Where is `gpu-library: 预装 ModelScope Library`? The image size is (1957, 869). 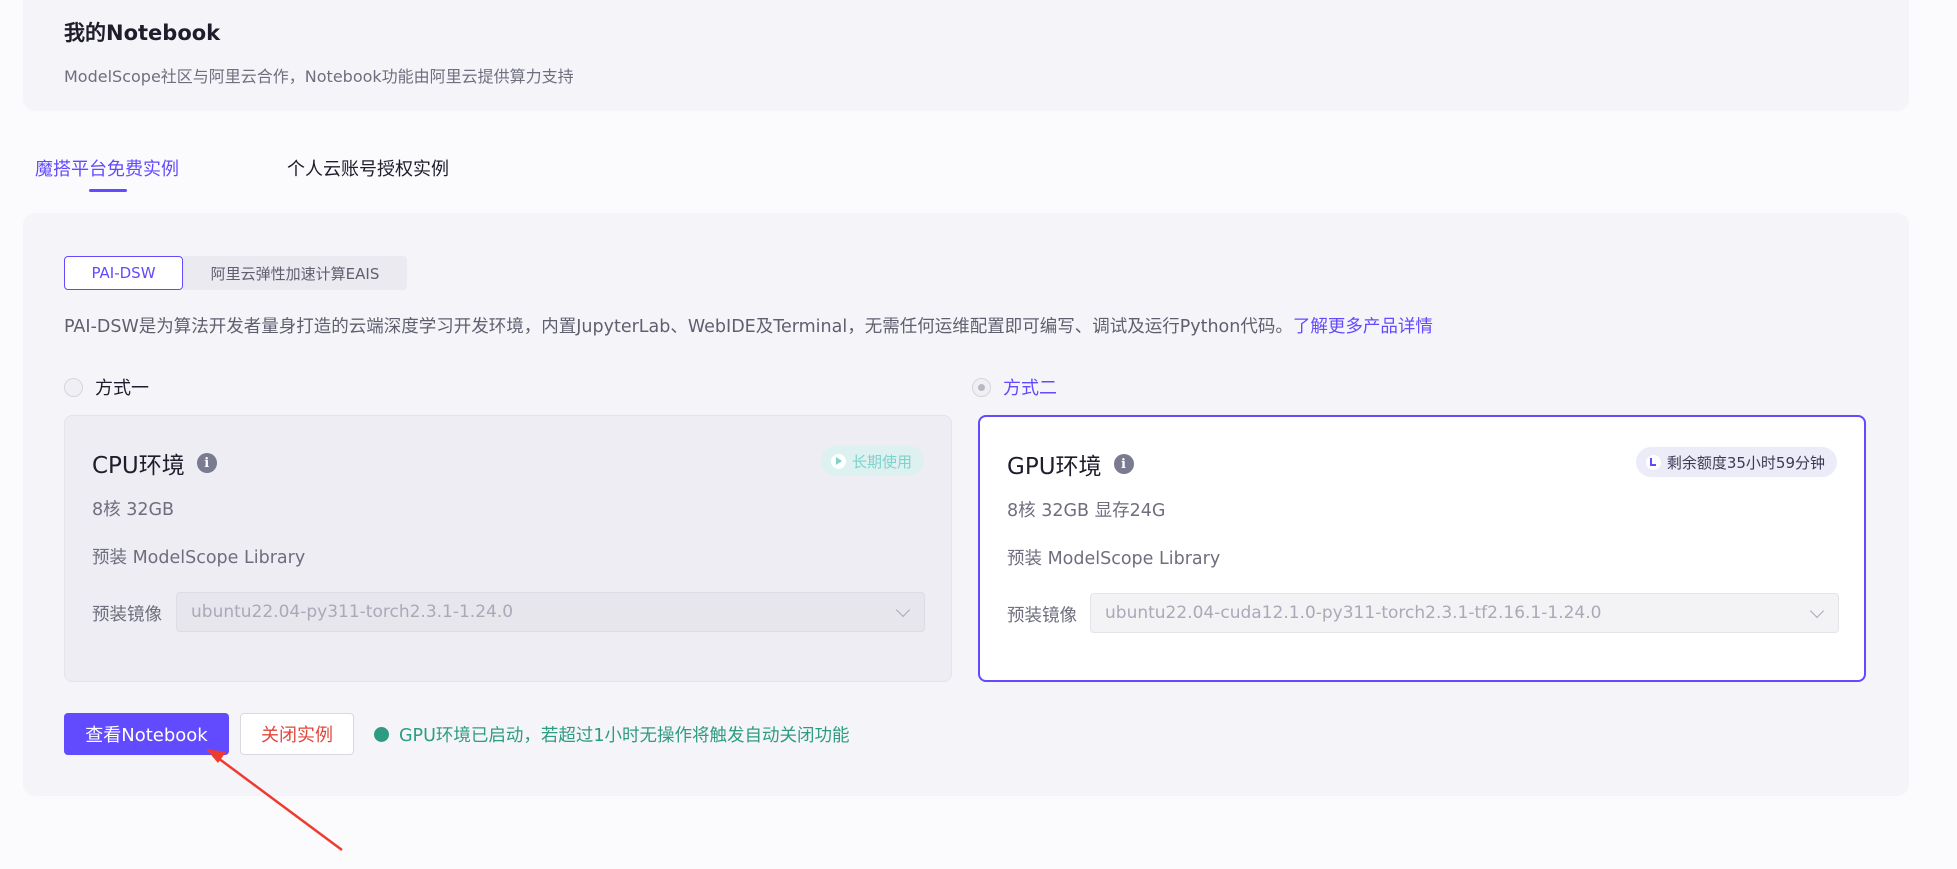
gpu-library: 预装 ModelScope Library is located at coordinates (1114, 559).